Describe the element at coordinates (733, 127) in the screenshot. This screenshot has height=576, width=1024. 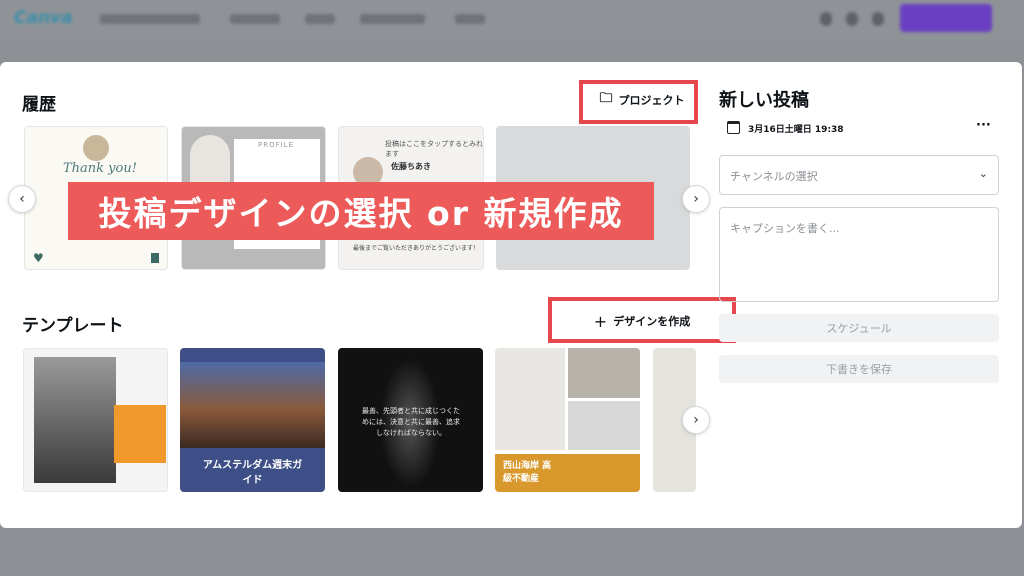
I see `calendar-icon` at that location.